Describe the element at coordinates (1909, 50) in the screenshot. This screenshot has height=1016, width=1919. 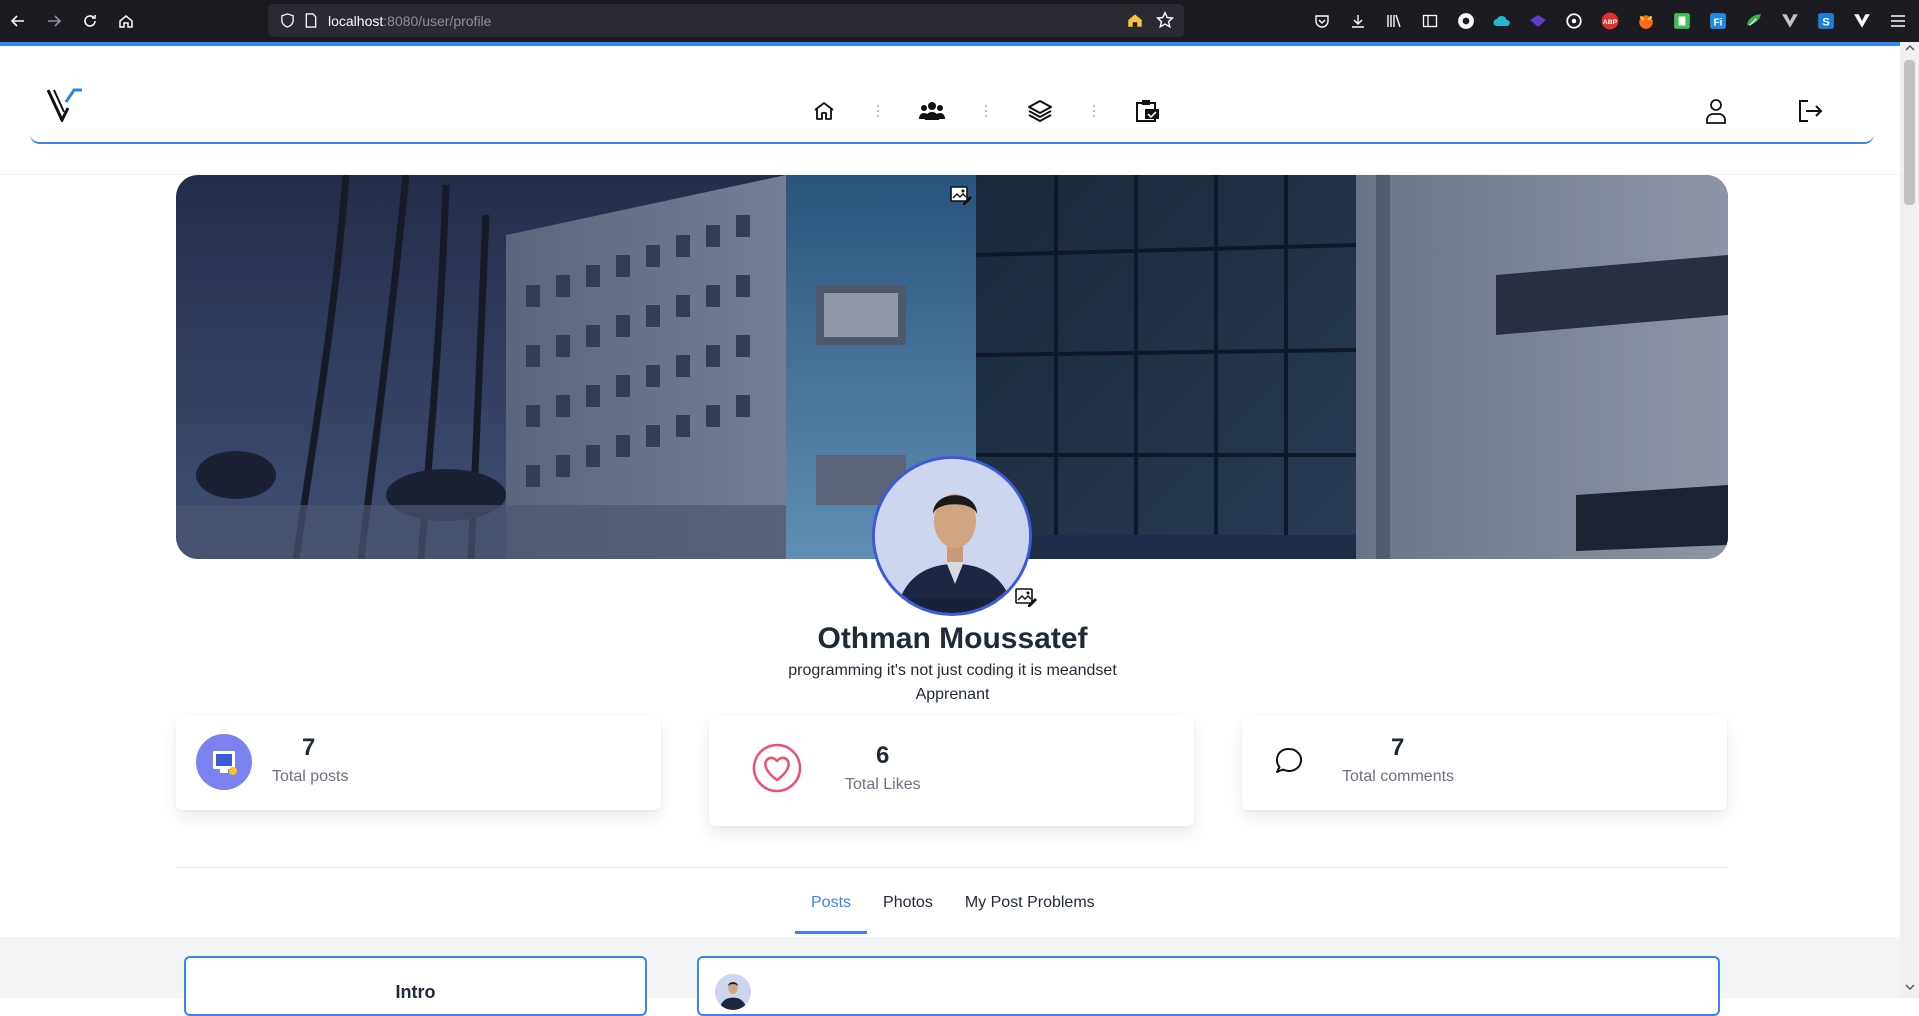
I see `scroll-up-arrow` at that location.